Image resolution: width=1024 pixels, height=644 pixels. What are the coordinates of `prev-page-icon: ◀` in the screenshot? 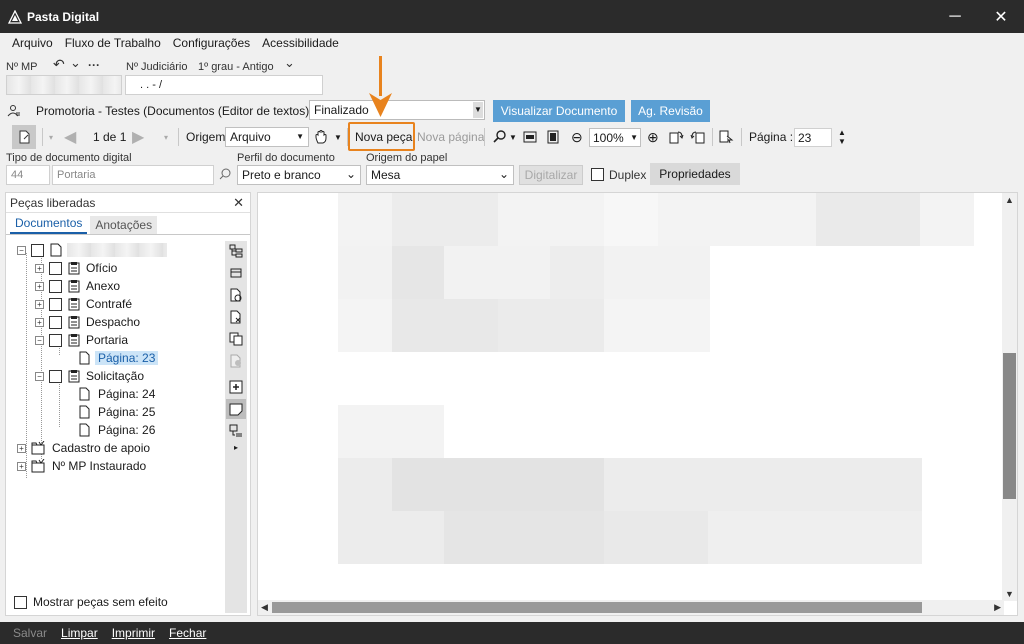 It's located at (70, 137).